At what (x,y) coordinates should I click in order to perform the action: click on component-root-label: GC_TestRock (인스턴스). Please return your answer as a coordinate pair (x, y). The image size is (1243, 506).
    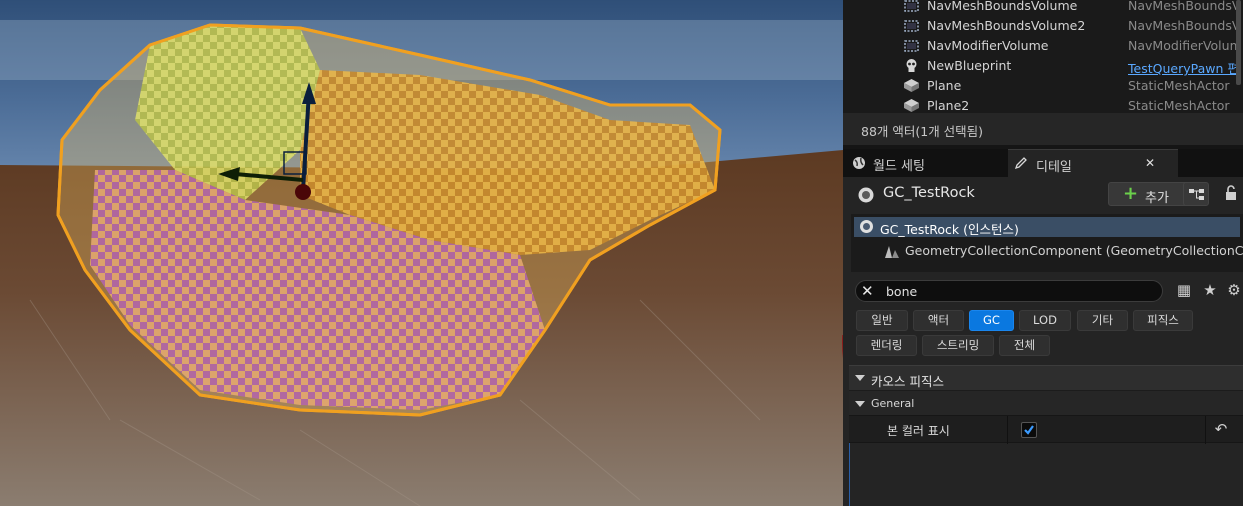
    Looking at the image, I should click on (949, 229).